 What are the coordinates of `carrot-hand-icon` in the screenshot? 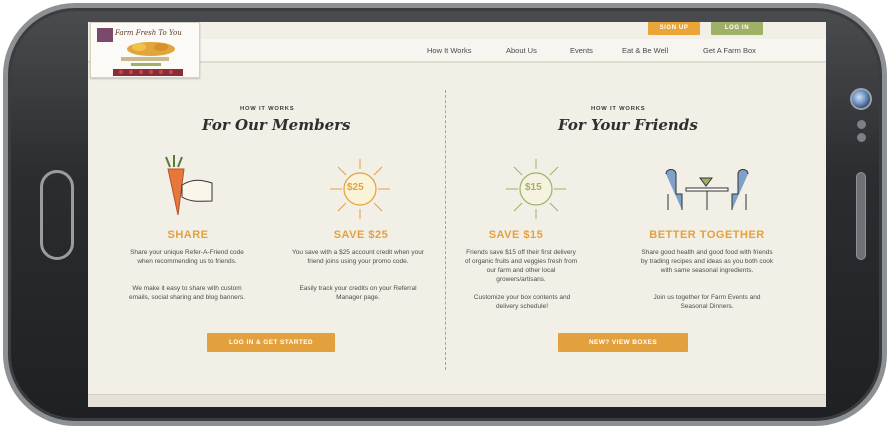 It's located at (189, 185).